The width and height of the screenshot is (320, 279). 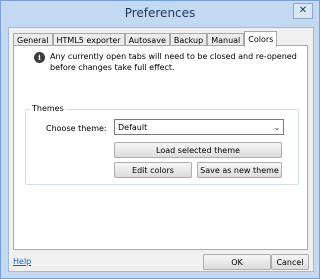 What do you see at coordinates (198, 150) in the screenshot?
I see `load-selected-theme-button: Load selected theme` at bounding box center [198, 150].